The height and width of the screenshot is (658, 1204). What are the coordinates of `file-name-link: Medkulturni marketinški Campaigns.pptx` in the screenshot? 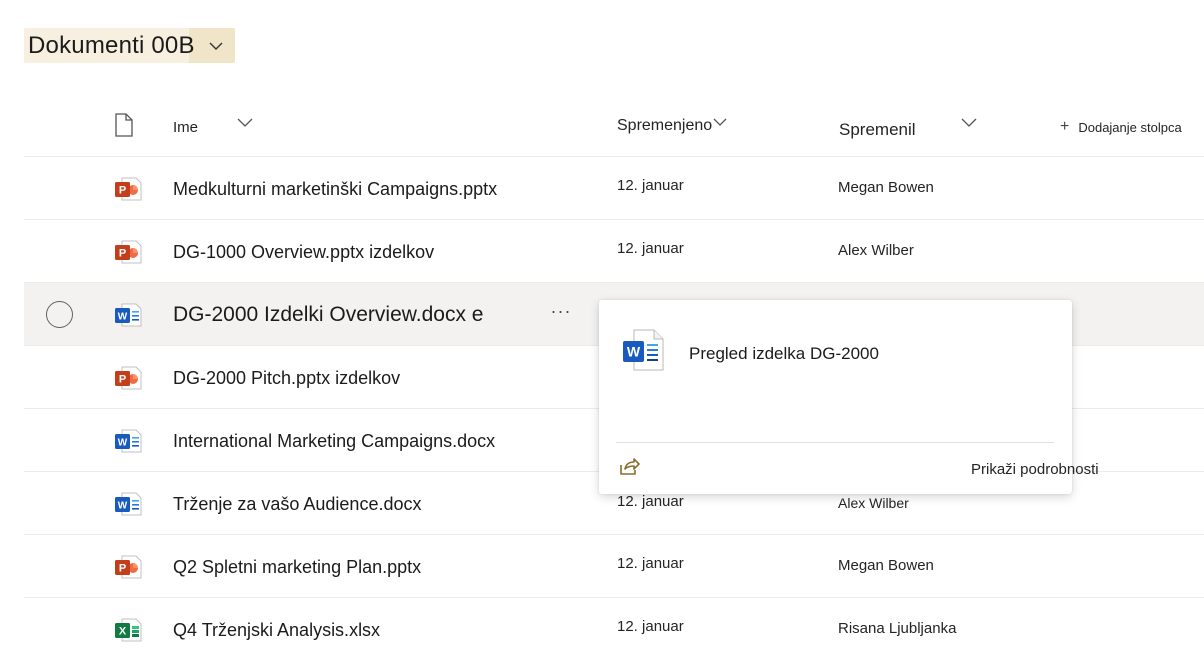 It's located at (335, 189).